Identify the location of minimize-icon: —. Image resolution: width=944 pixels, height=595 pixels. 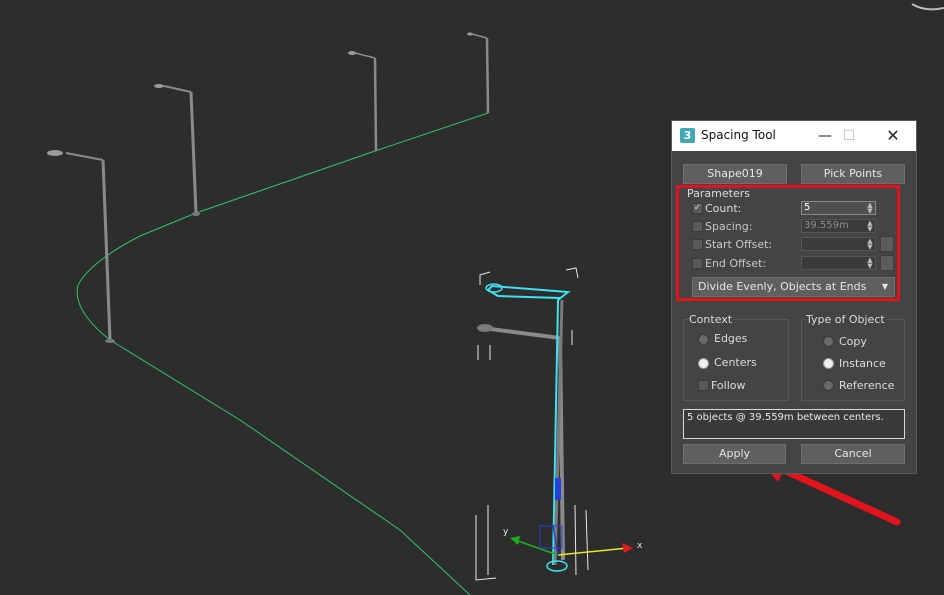
(825, 136).